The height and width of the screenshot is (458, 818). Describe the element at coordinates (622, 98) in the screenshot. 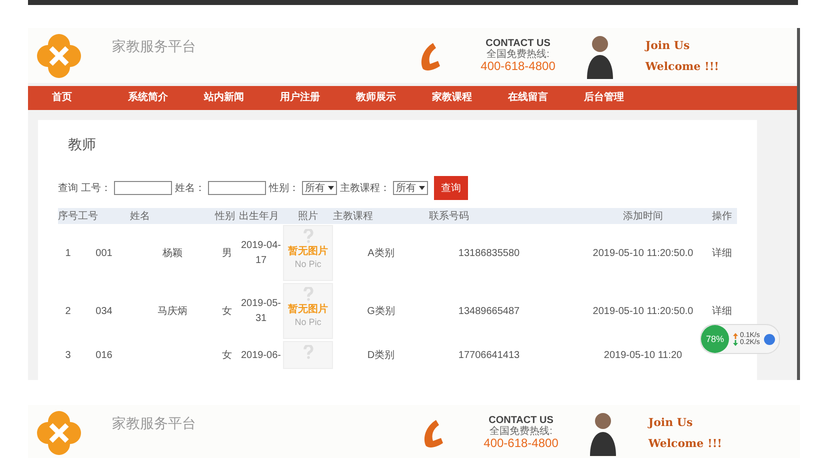

I see `nav-link: 后台管理` at that location.